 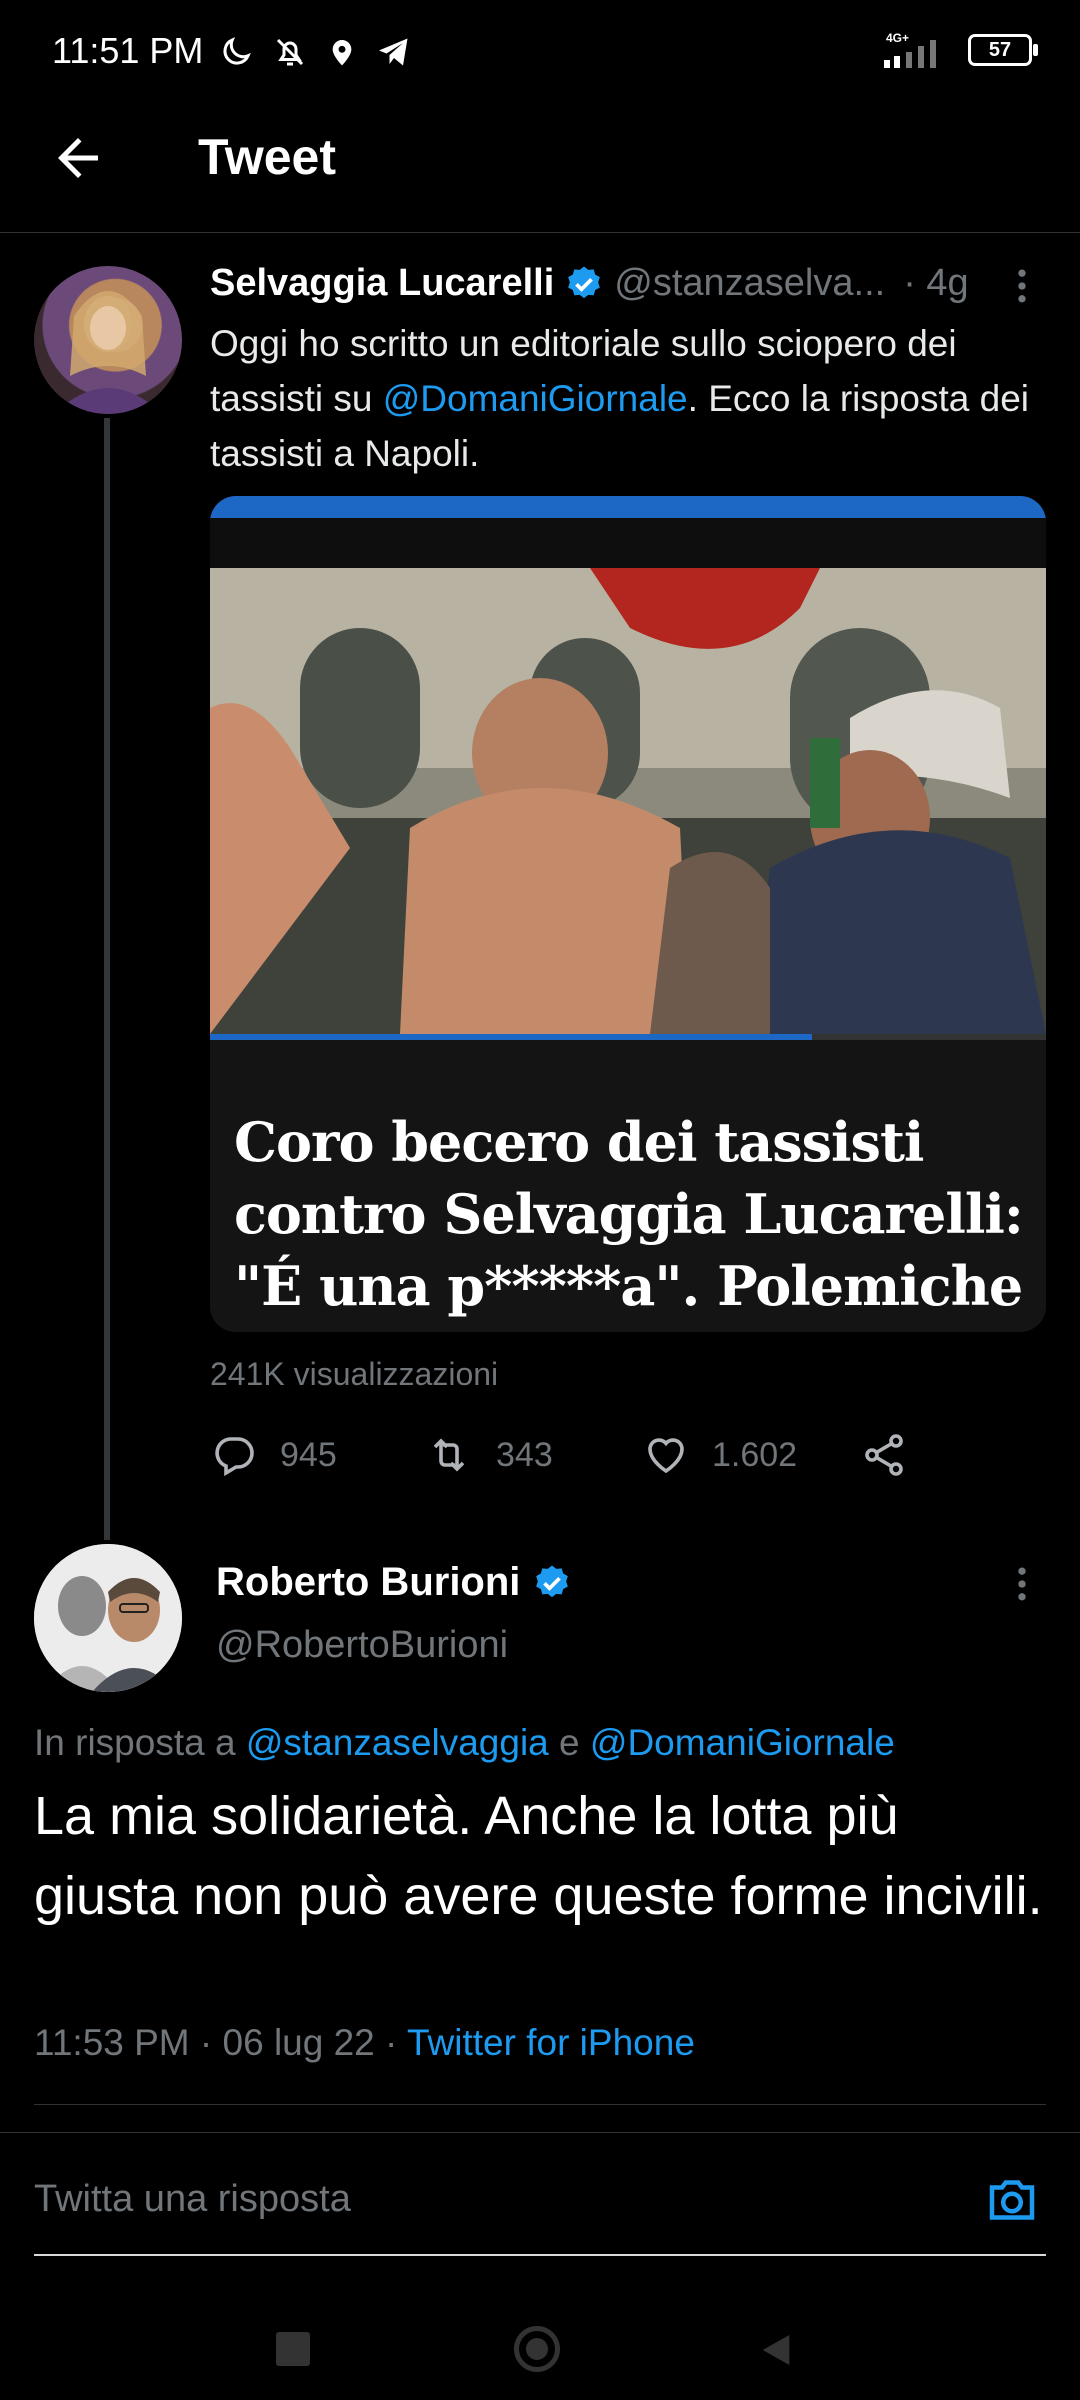 I want to click on bell-off-icon, so click(x=290, y=52).